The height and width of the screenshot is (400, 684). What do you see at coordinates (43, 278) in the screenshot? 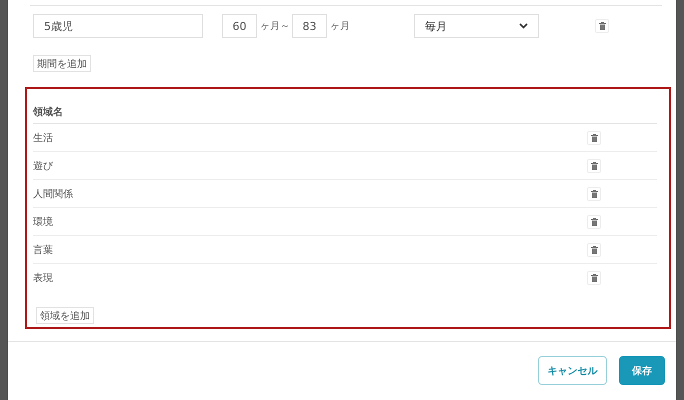
I see `domain-name: 表現` at bounding box center [43, 278].